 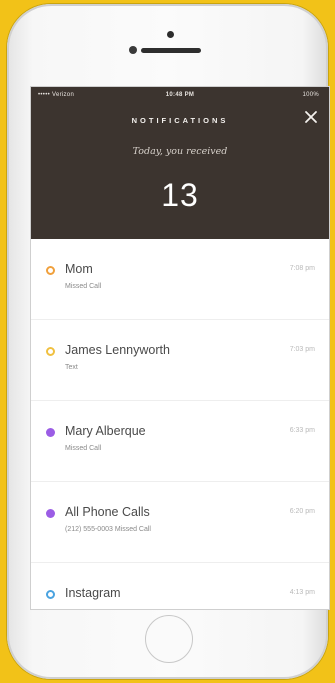 What do you see at coordinates (180, 586) in the screenshot?
I see `notification-item: Instagram 4:13 pm` at bounding box center [180, 586].